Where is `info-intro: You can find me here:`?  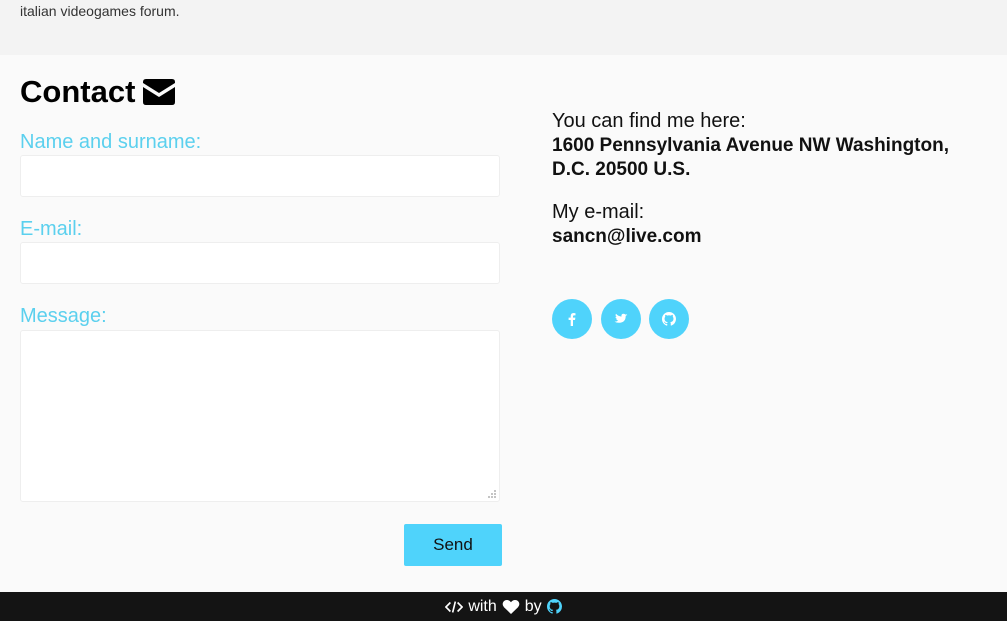
info-intro: You can find me here: is located at coordinates (649, 121).